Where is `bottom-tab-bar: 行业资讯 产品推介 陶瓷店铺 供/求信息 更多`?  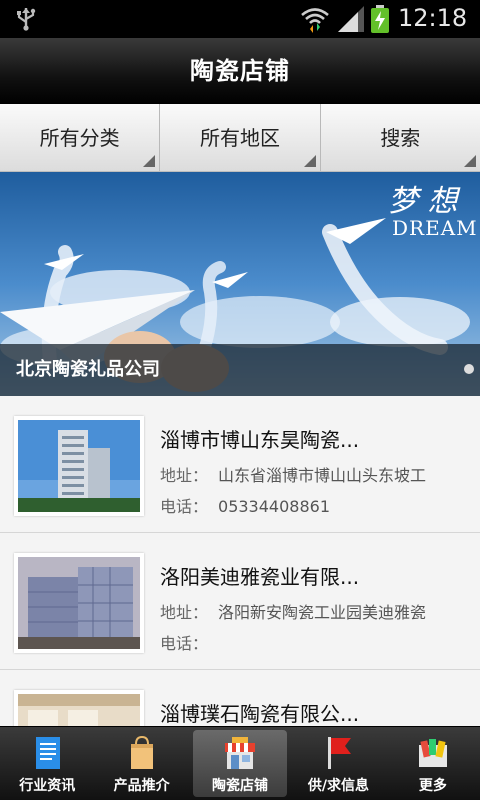 bottom-tab-bar: 行业资讯 产品推介 陶瓷店铺 供/求信息 更多 is located at coordinates (240, 763).